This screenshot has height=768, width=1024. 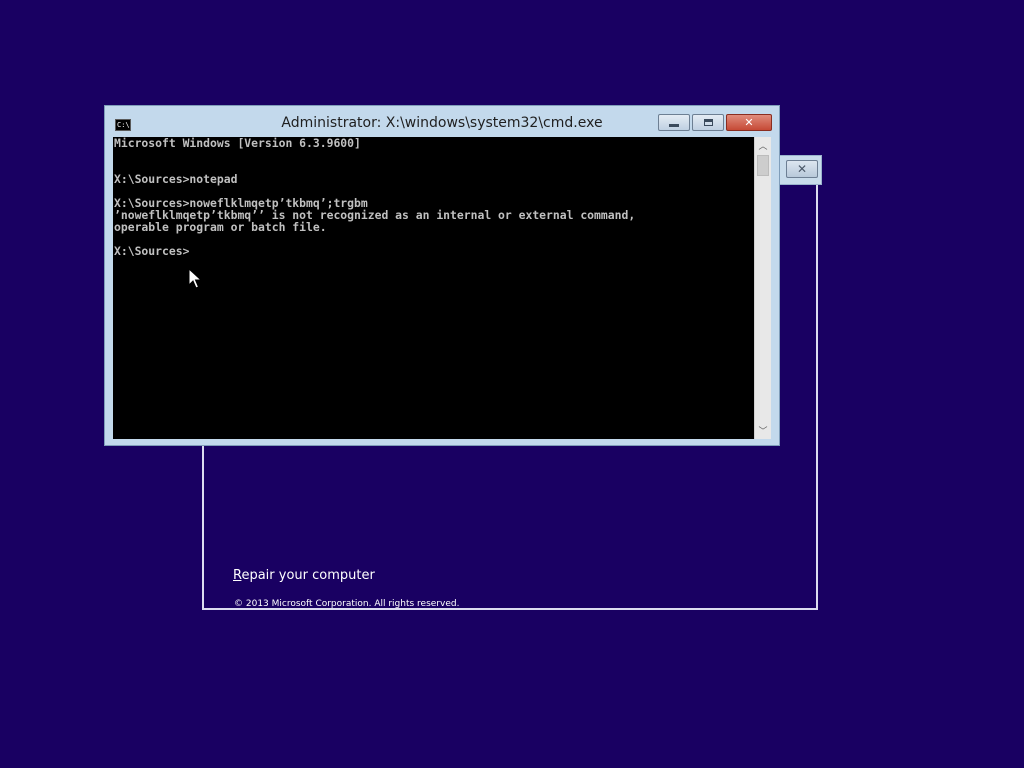 I want to click on scroll-down-button: ﹀, so click(x=763, y=430).